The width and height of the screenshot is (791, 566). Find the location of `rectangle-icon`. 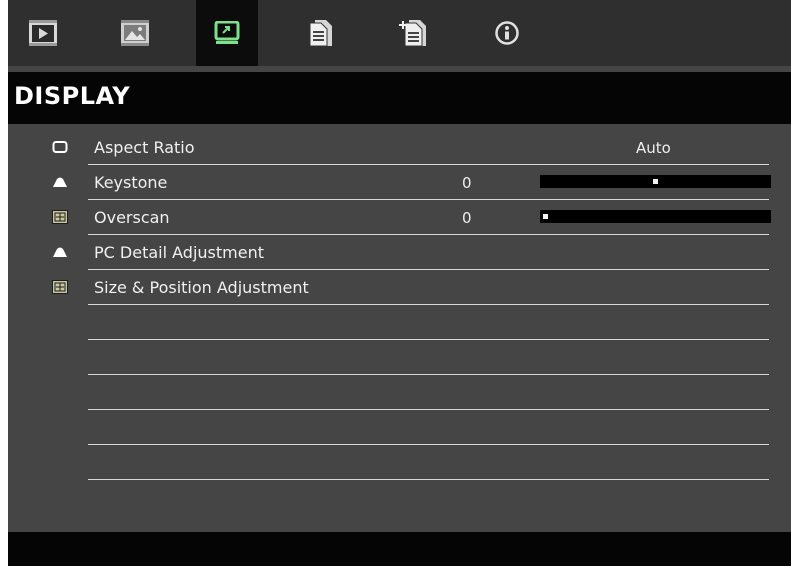

rectangle-icon is located at coordinates (60, 147).